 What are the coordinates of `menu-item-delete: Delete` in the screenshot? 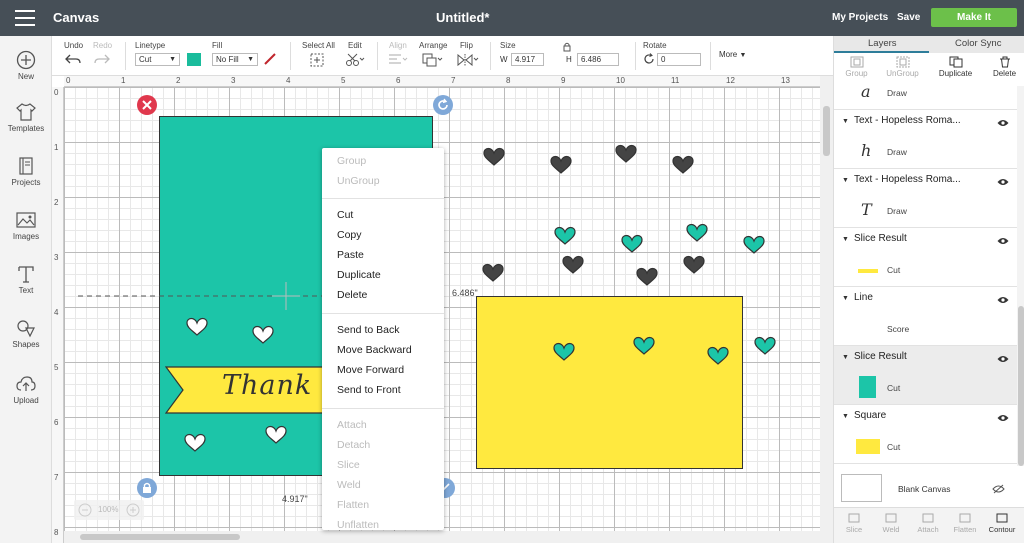 It's located at (352, 295).